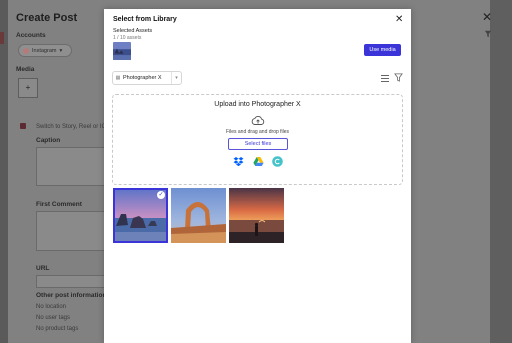 This screenshot has width=512, height=343. Describe the element at coordinates (25, 69) in the screenshot. I see `media-label: Media` at that location.